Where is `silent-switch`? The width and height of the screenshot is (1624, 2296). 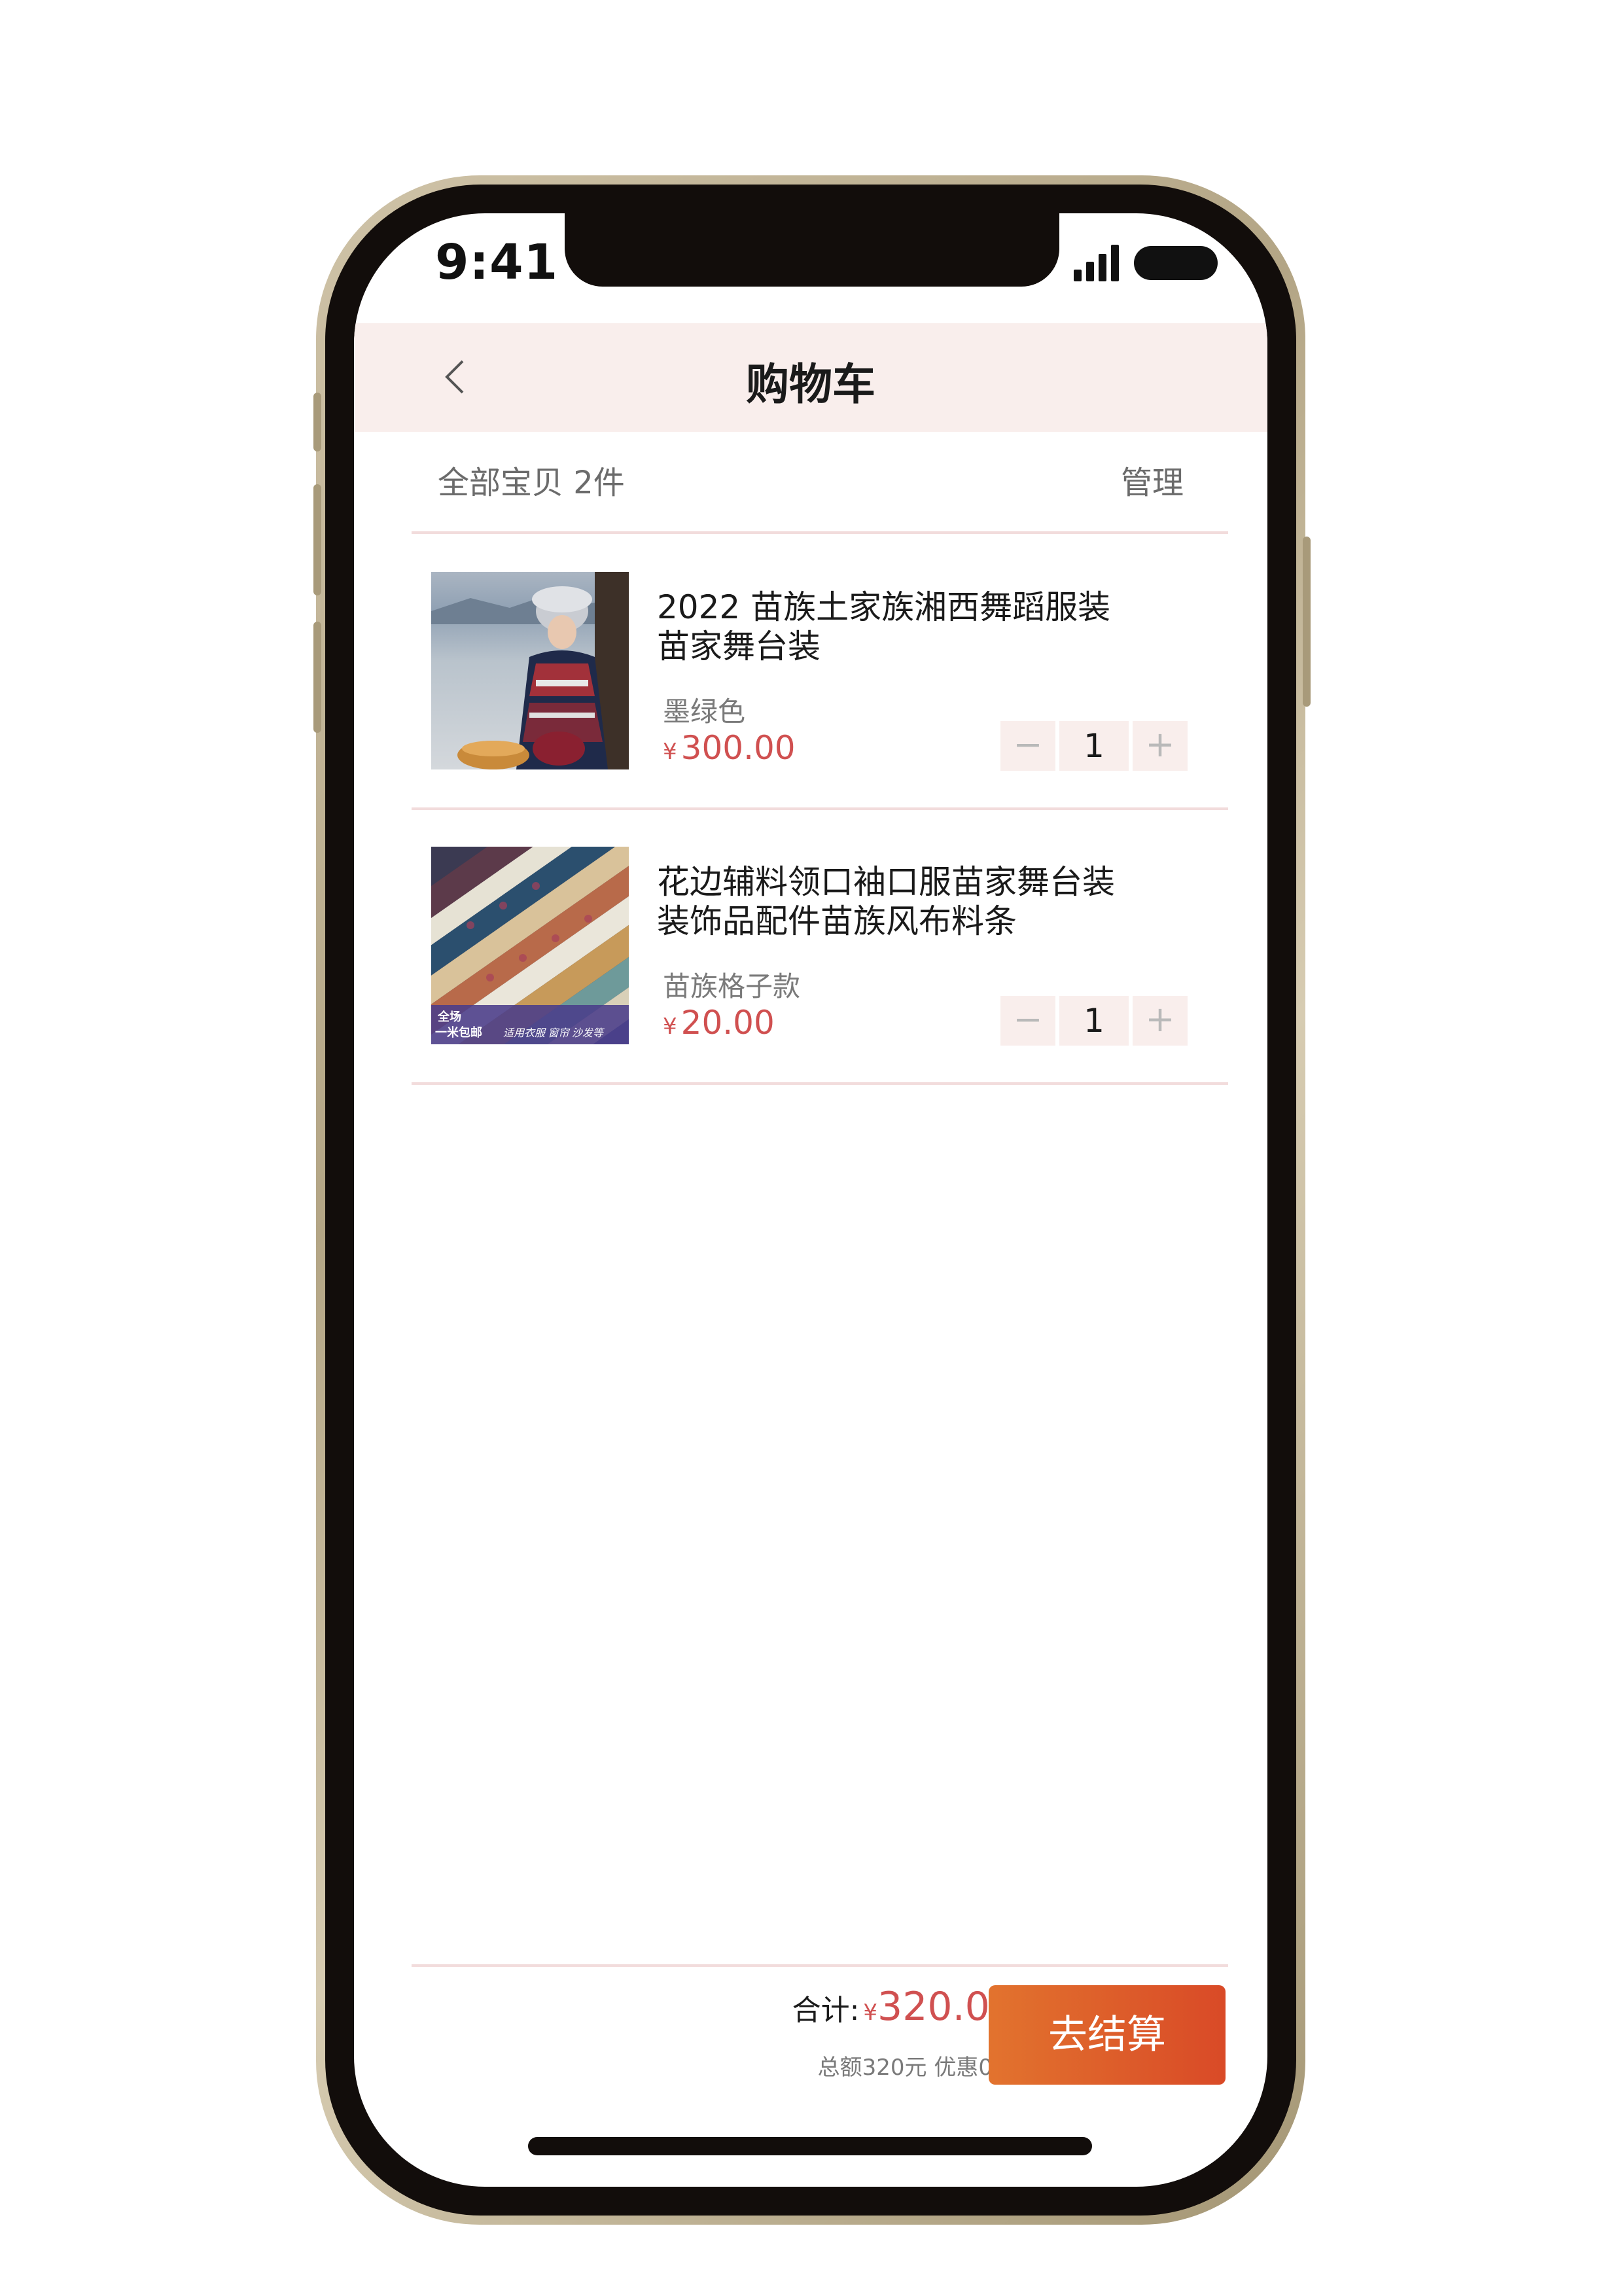 silent-switch is located at coordinates (317, 422).